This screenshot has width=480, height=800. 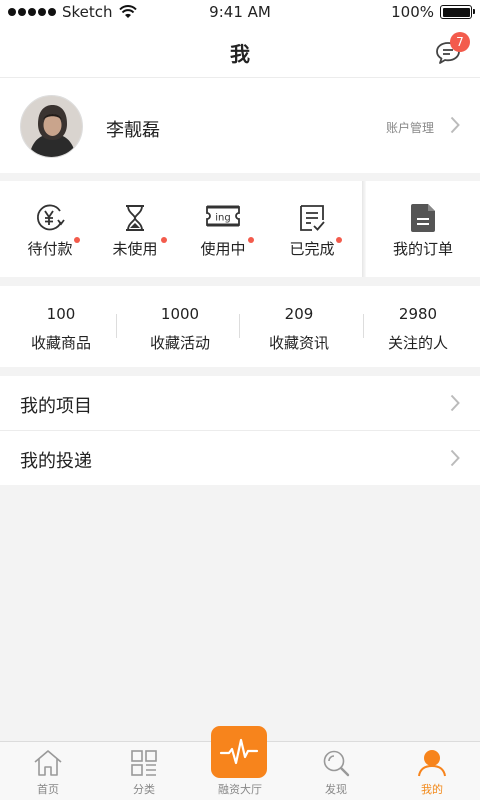 What do you see at coordinates (240, 125) in the screenshot?
I see `profile-row: 李靓磊 账户管理` at bounding box center [240, 125].